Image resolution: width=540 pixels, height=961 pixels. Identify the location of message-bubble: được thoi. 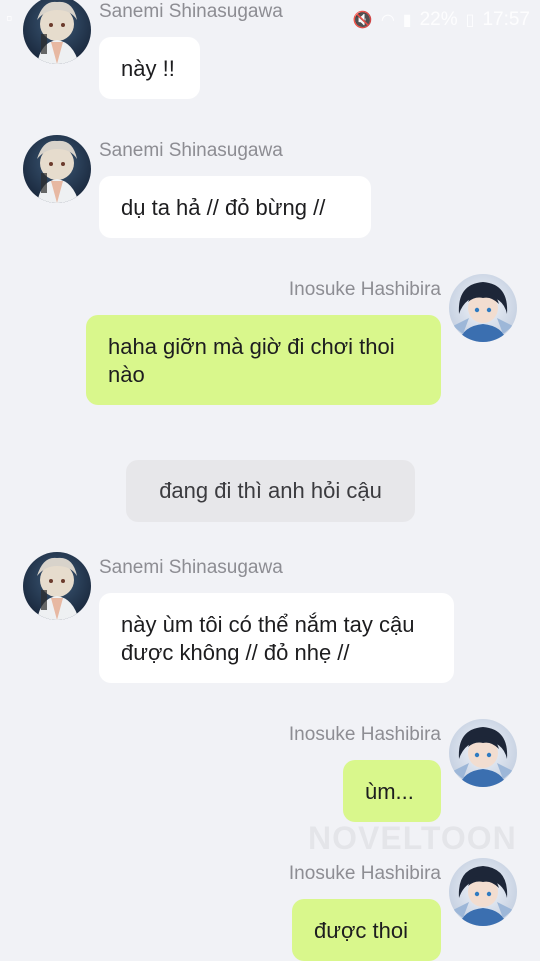
(366, 930).